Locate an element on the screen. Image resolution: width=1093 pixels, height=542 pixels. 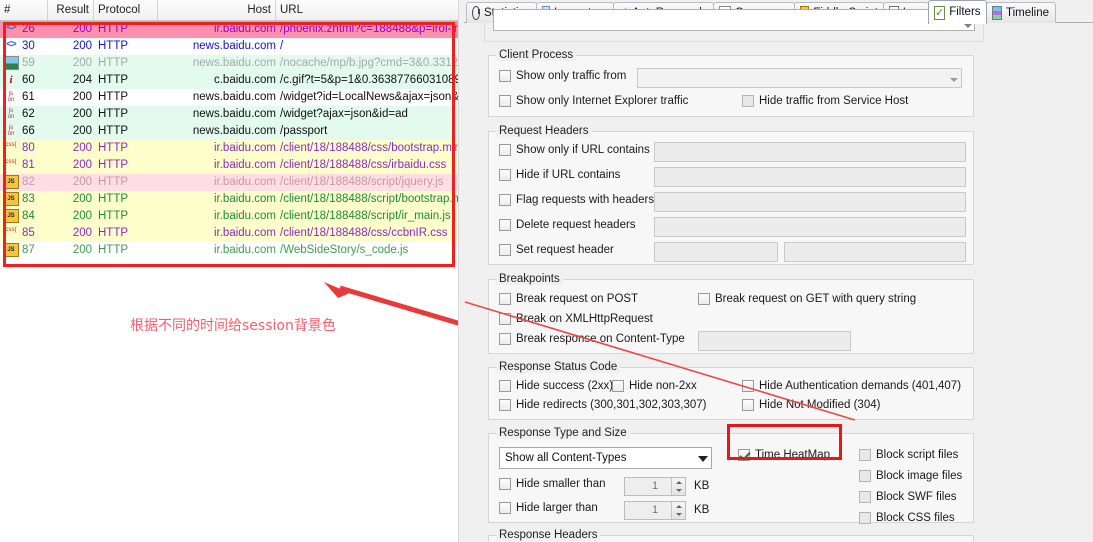
client-process-select is located at coordinates (799, 78).